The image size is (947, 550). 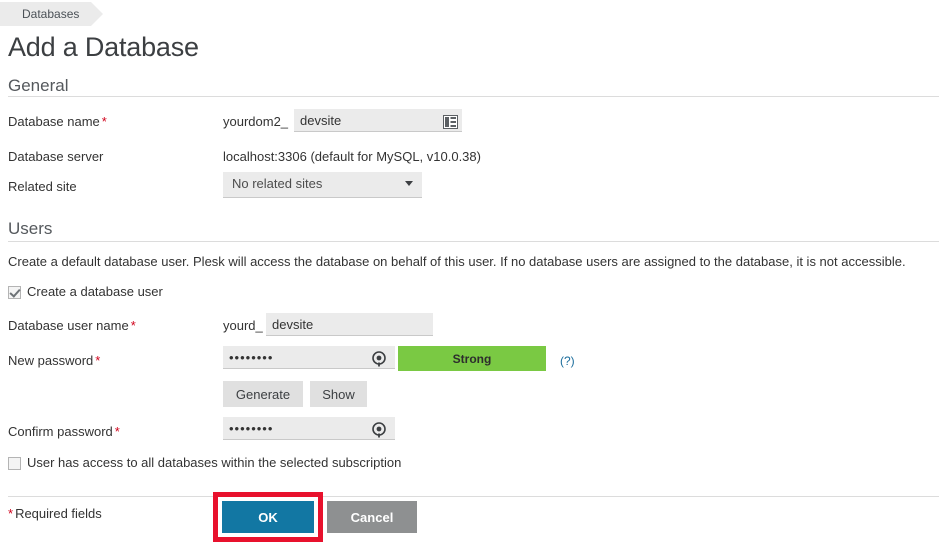 I want to click on breadcrumb: Databases, so click(x=52, y=14).